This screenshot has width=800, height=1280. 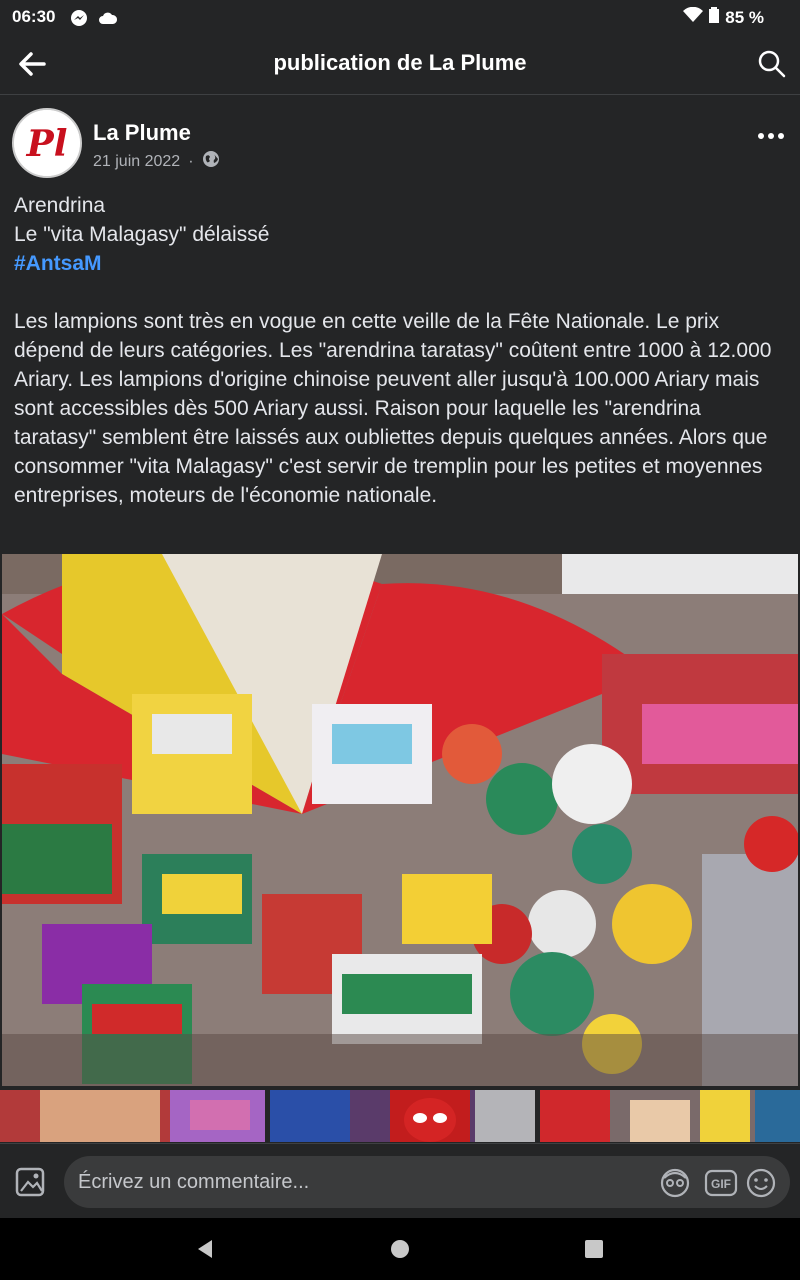 I want to click on more-horizontal-icon, so click(x=771, y=136).